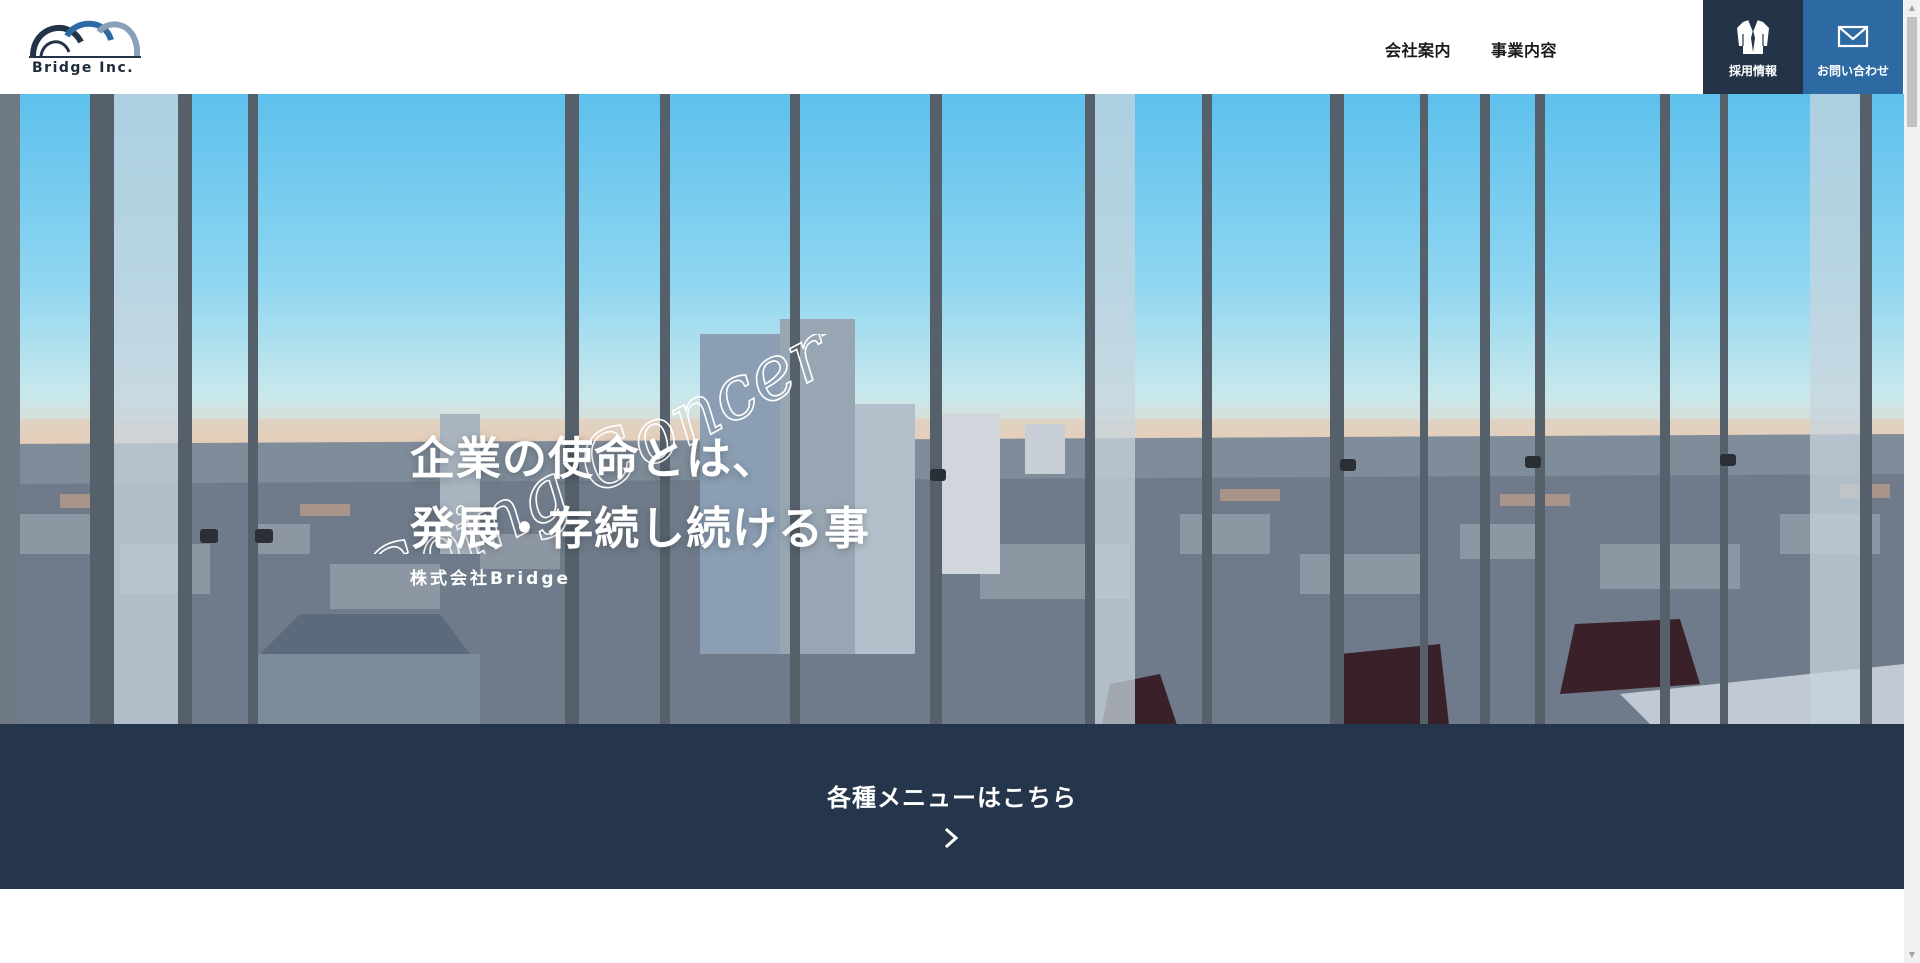 The height and width of the screenshot is (963, 1920). Describe the element at coordinates (1853, 36) in the screenshot. I see `mail-icon` at that location.